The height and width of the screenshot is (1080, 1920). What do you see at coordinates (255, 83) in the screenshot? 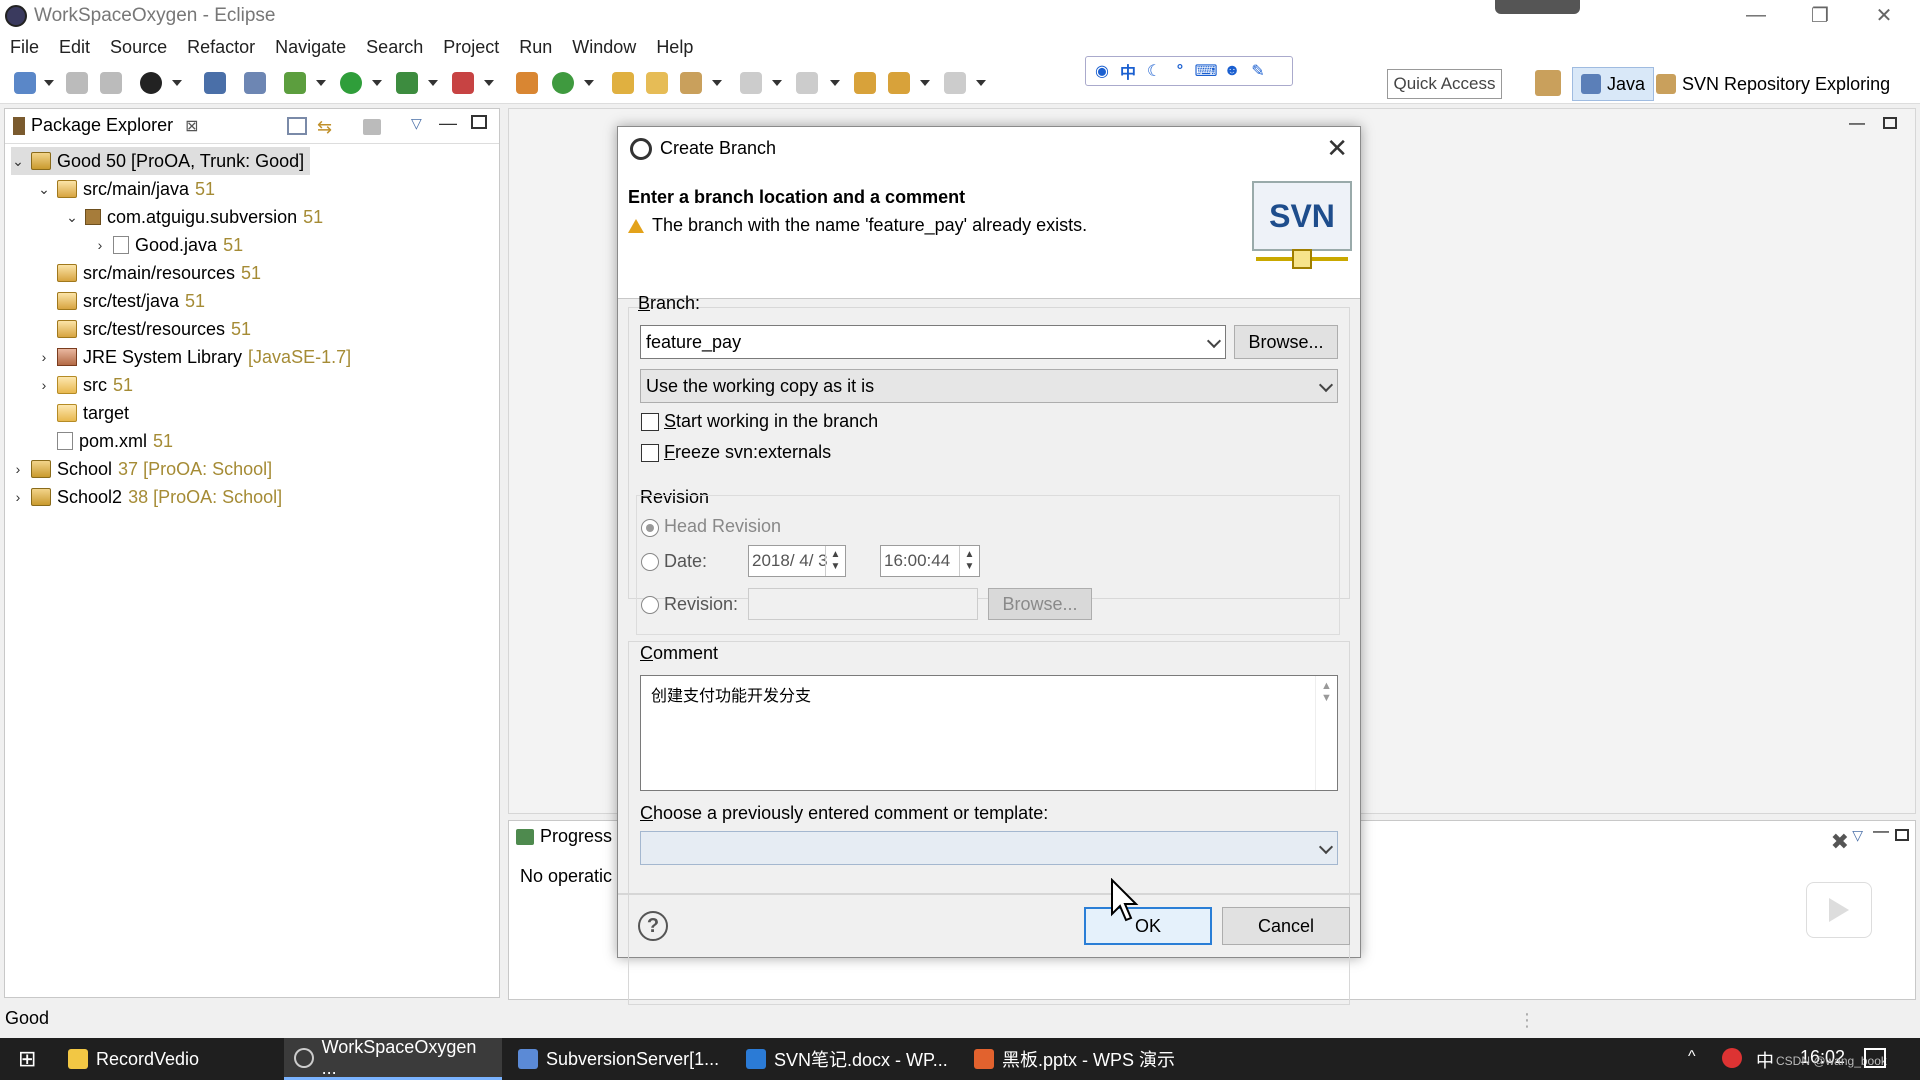
I see `skip-breakpoints-icon` at bounding box center [255, 83].